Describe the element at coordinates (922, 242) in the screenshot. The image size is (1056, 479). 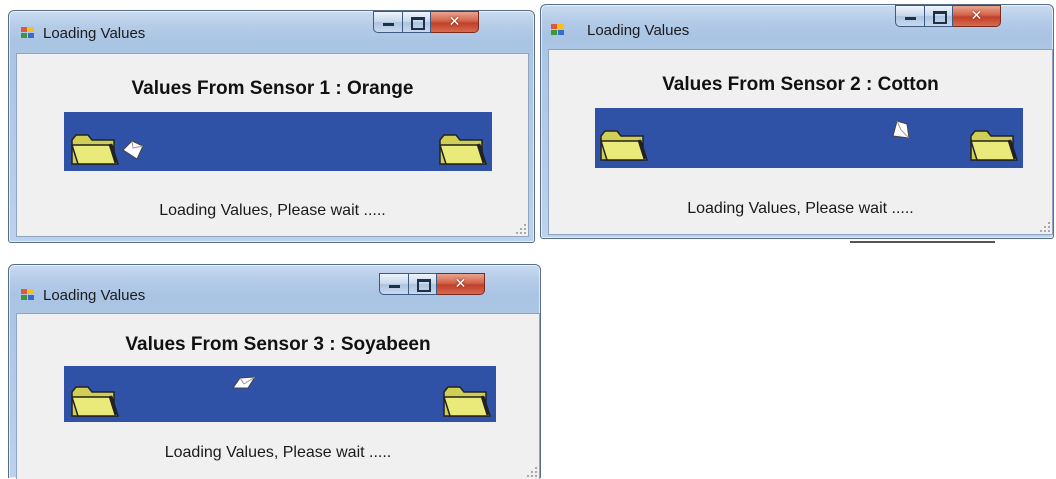
I see `background-line` at that location.